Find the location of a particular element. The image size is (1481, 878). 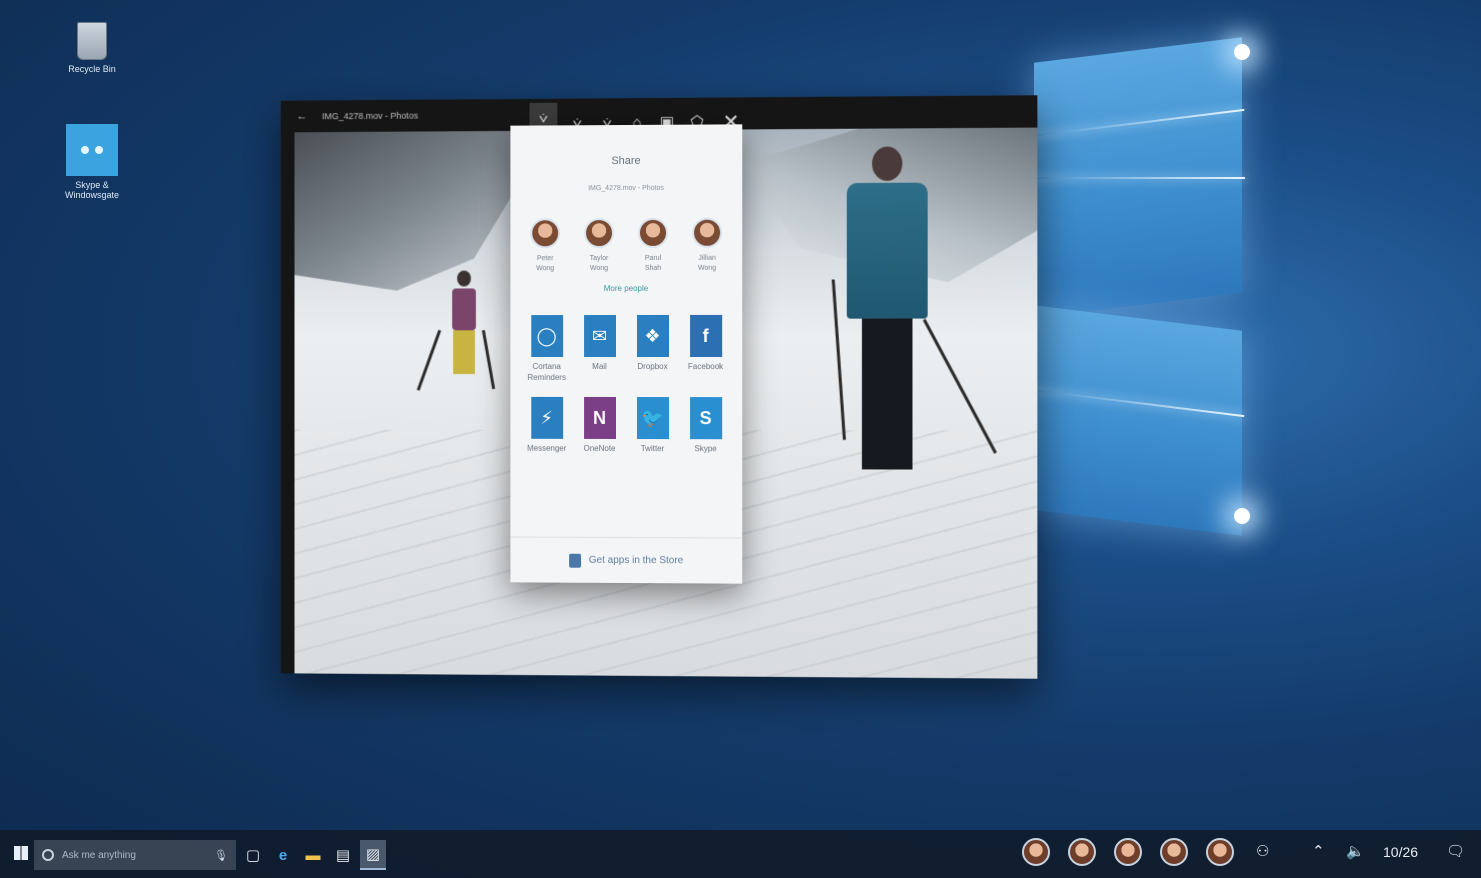

back-arrow-icon: ← is located at coordinates (301, 116).